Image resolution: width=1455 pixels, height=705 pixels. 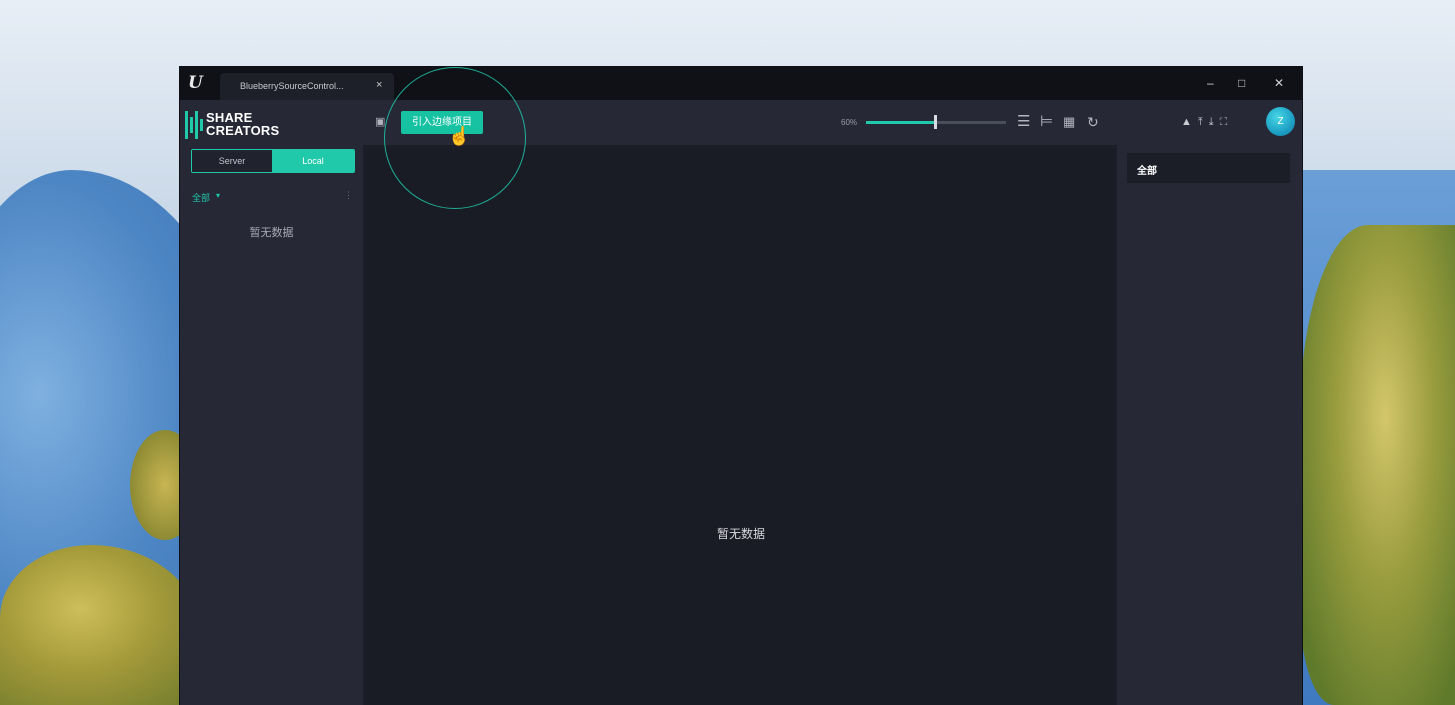 I want to click on minimize-button: –, so click(x=1210, y=83).